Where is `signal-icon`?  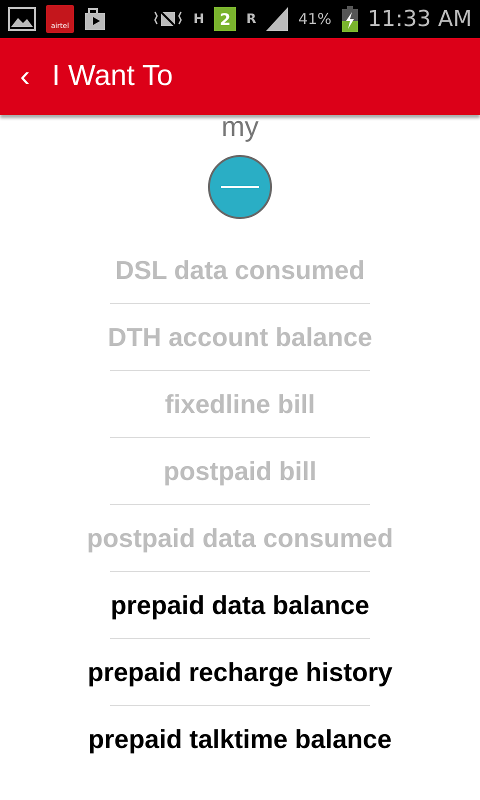 signal-icon is located at coordinates (277, 19).